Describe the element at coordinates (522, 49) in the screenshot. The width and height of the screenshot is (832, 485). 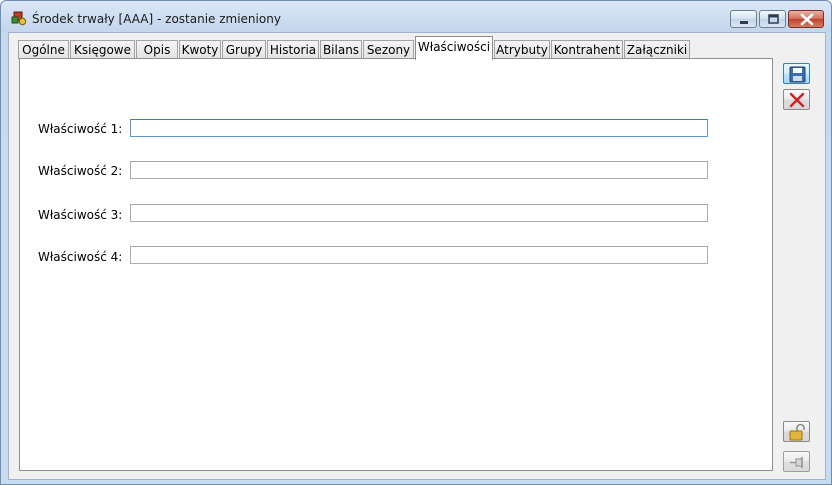
I see `tab-atrybuty: Atrybuty` at that location.